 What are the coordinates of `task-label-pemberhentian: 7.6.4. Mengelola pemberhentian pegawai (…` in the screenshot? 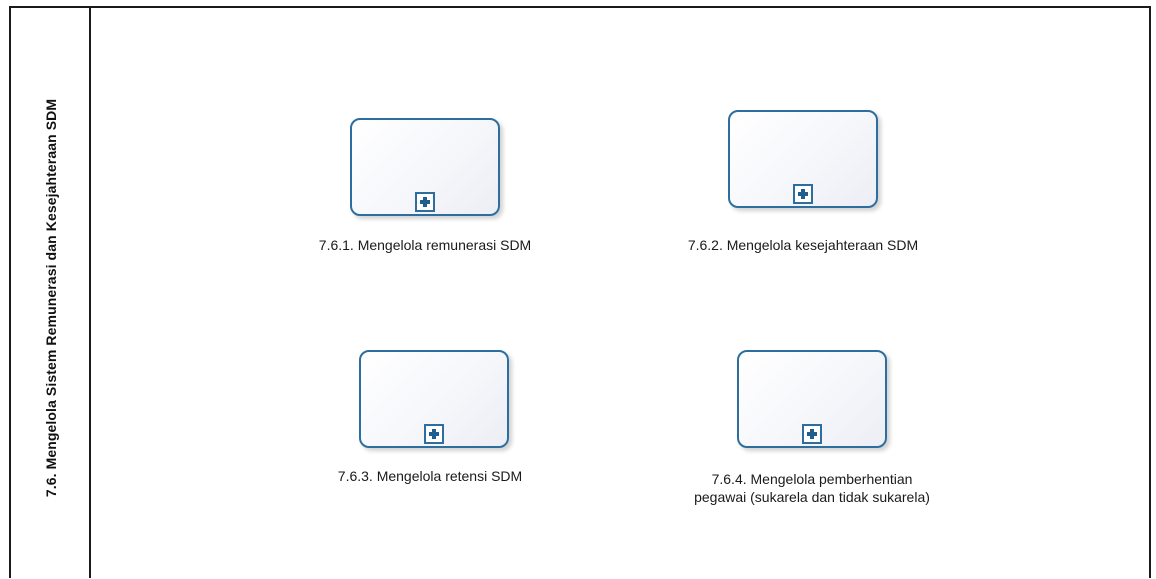 It's located at (812, 488).